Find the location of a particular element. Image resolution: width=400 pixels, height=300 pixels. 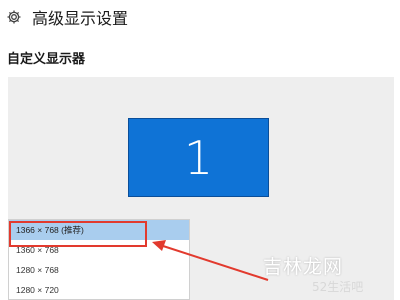

annotation-highlight-box is located at coordinates (78, 234).